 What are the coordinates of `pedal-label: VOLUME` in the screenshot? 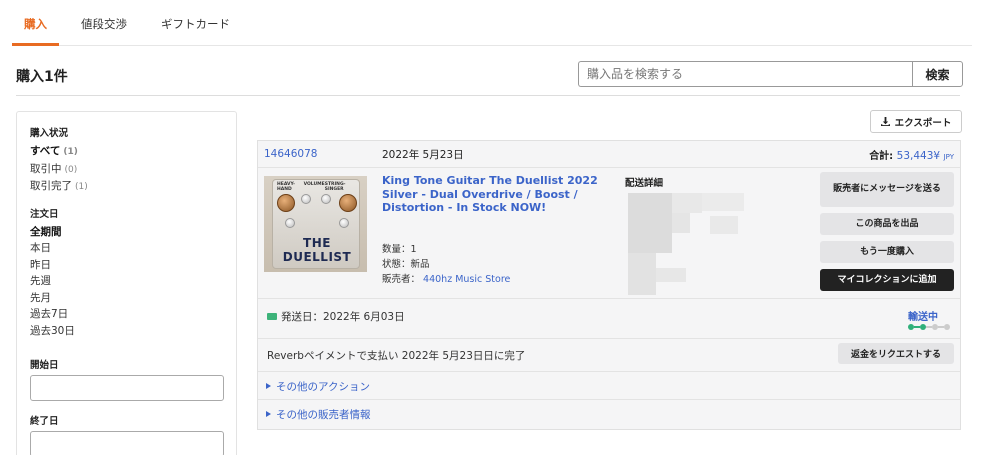 It's located at (314, 184).